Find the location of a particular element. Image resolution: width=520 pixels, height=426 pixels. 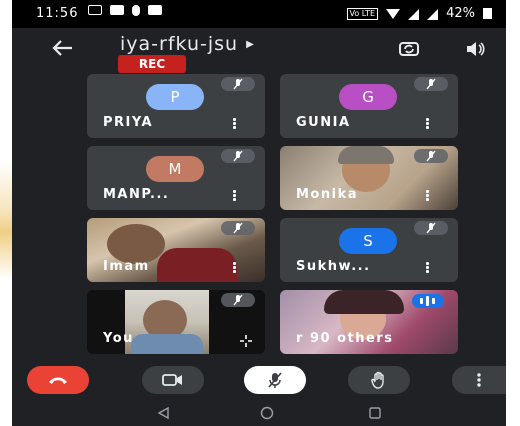

back-arrow-icon is located at coordinates (62, 48).